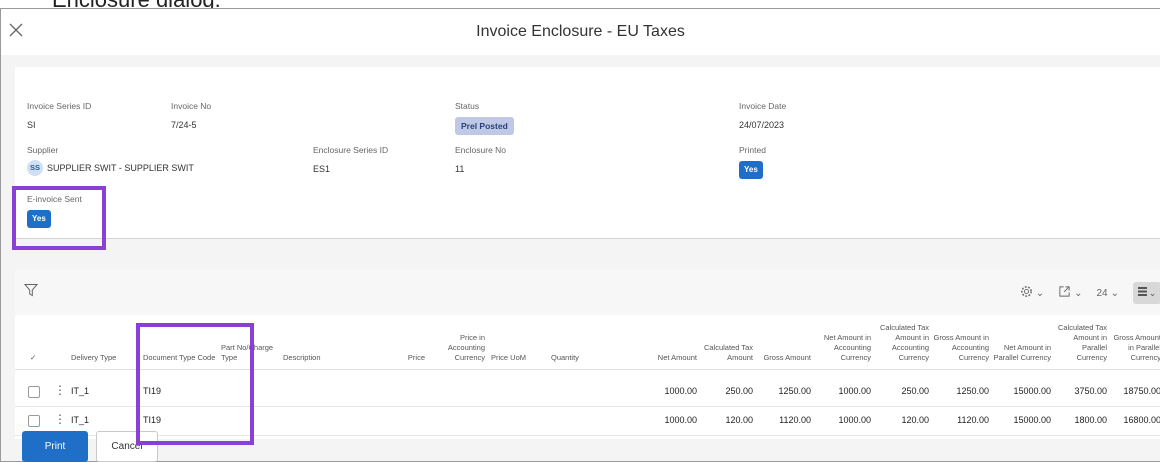  I want to click on cell-gross-amount-accounting: 1120.00, so click(973, 420).